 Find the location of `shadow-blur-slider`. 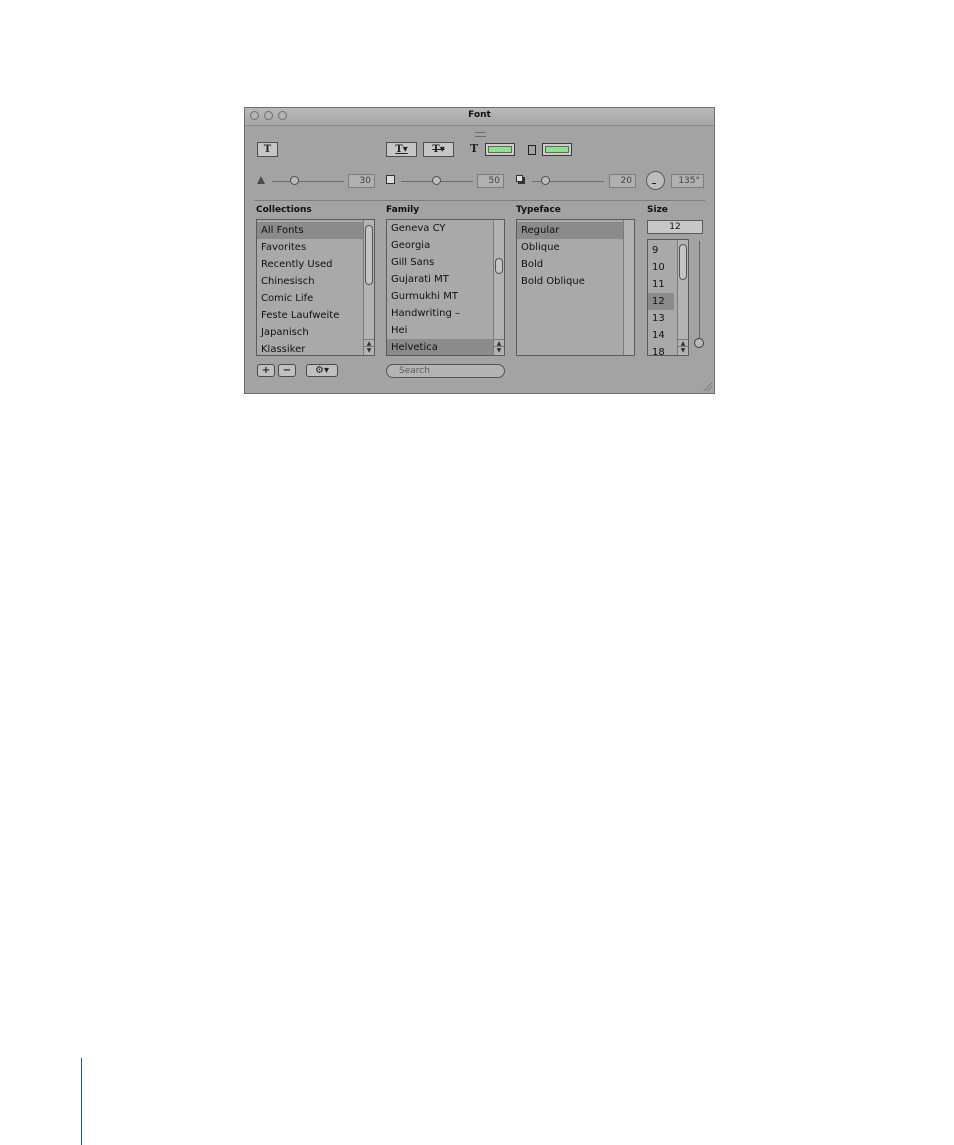

shadow-blur-slider is located at coordinates (436, 180).